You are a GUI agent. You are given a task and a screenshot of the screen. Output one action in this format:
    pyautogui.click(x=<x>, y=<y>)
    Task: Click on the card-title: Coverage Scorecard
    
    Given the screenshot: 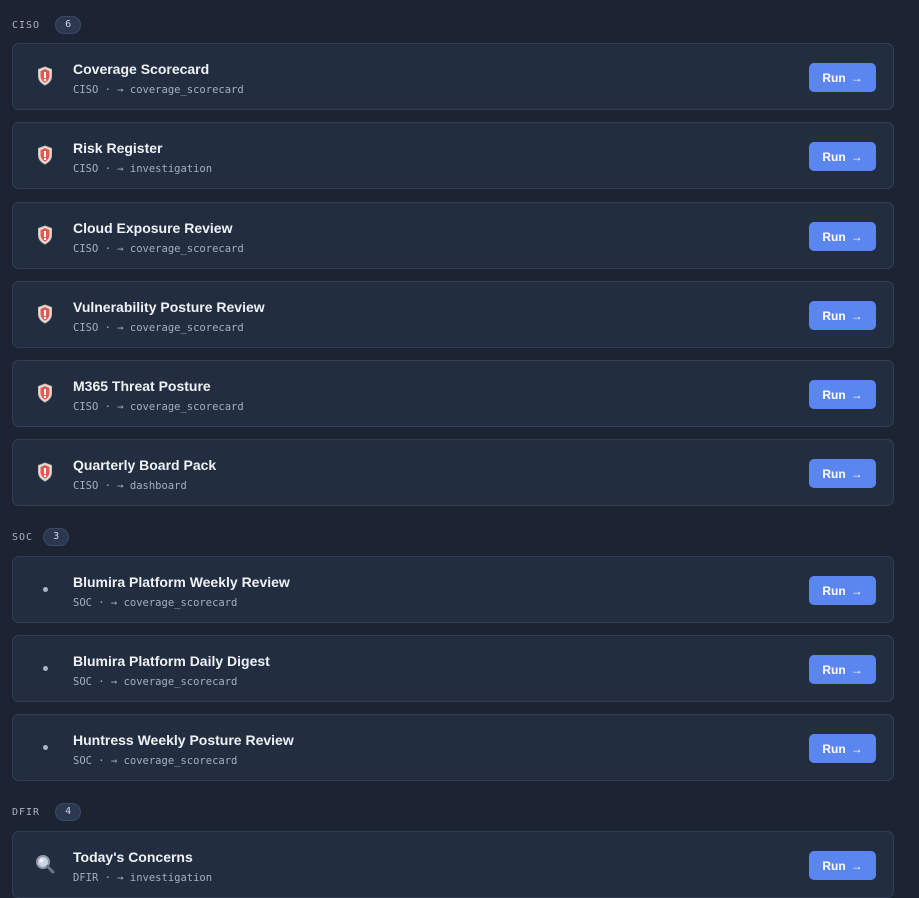 What is the action you would take?
    pyautogui.click(x=141, y=69)
    